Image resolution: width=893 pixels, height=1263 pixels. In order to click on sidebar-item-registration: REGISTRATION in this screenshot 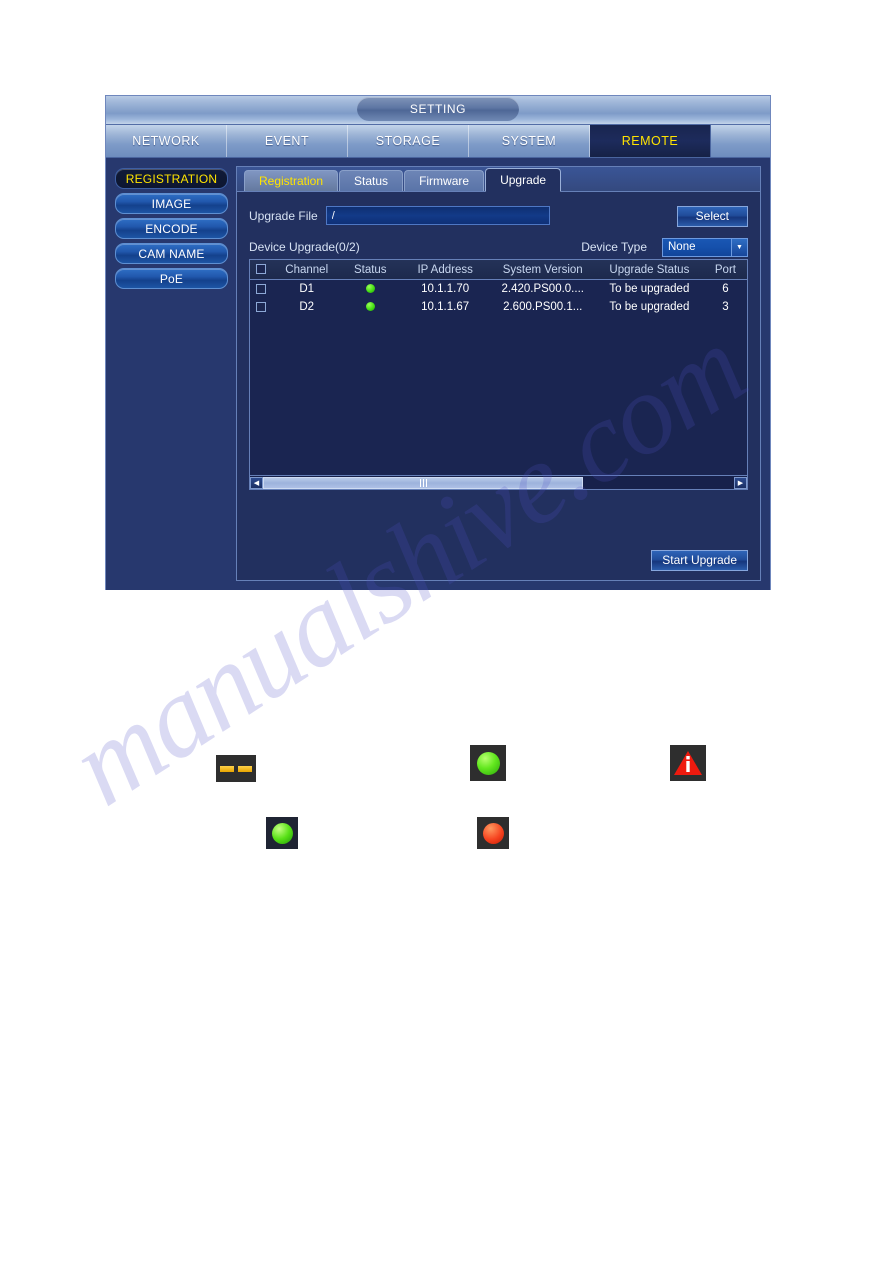, I will do `click(171, 178)`.